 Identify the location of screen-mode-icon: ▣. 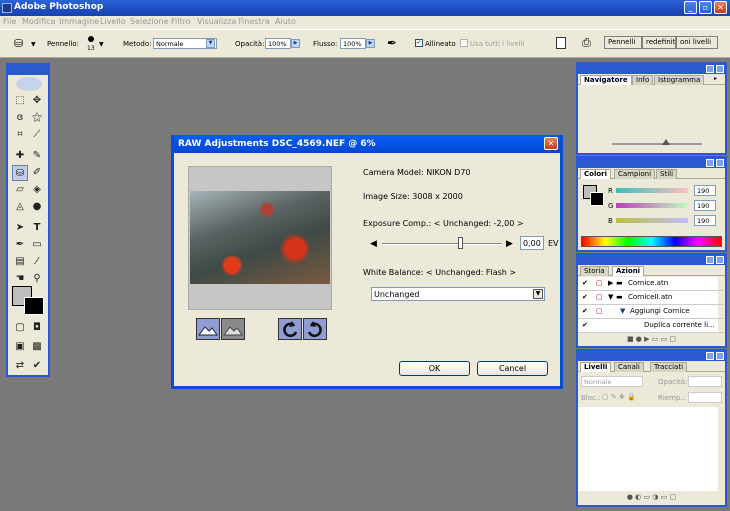
(20, 347).